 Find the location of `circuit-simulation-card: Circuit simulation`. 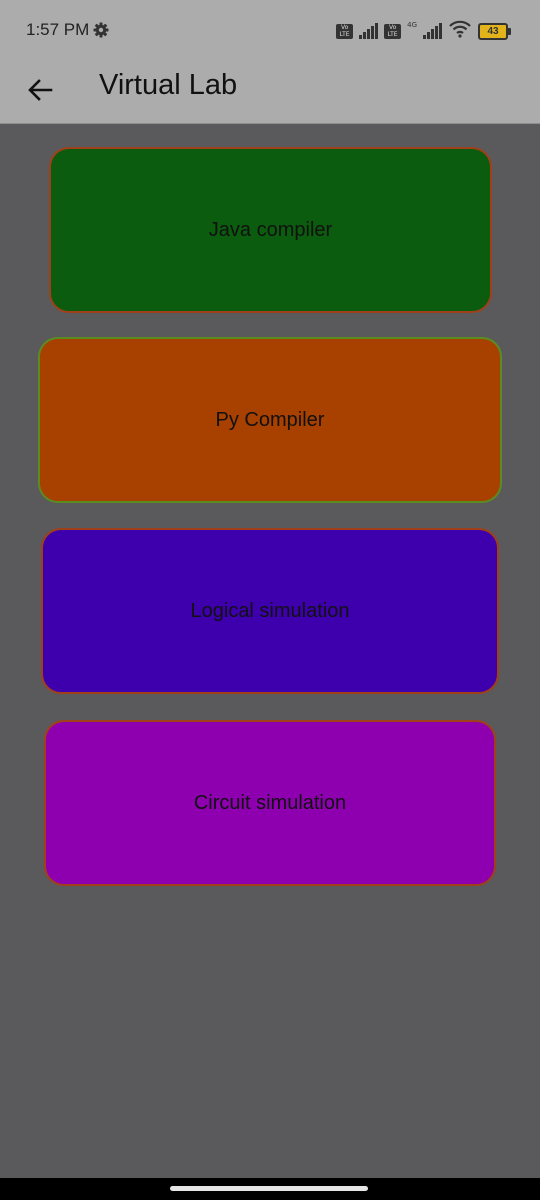

circuit-simulation-card: Circuit simulation is located at coordinates (270, 803).